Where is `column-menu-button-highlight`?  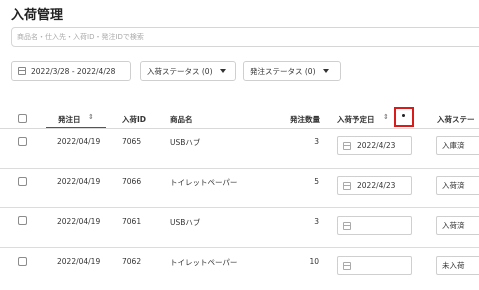 column-menu-button-highlight is located at coordinates (404, 117).